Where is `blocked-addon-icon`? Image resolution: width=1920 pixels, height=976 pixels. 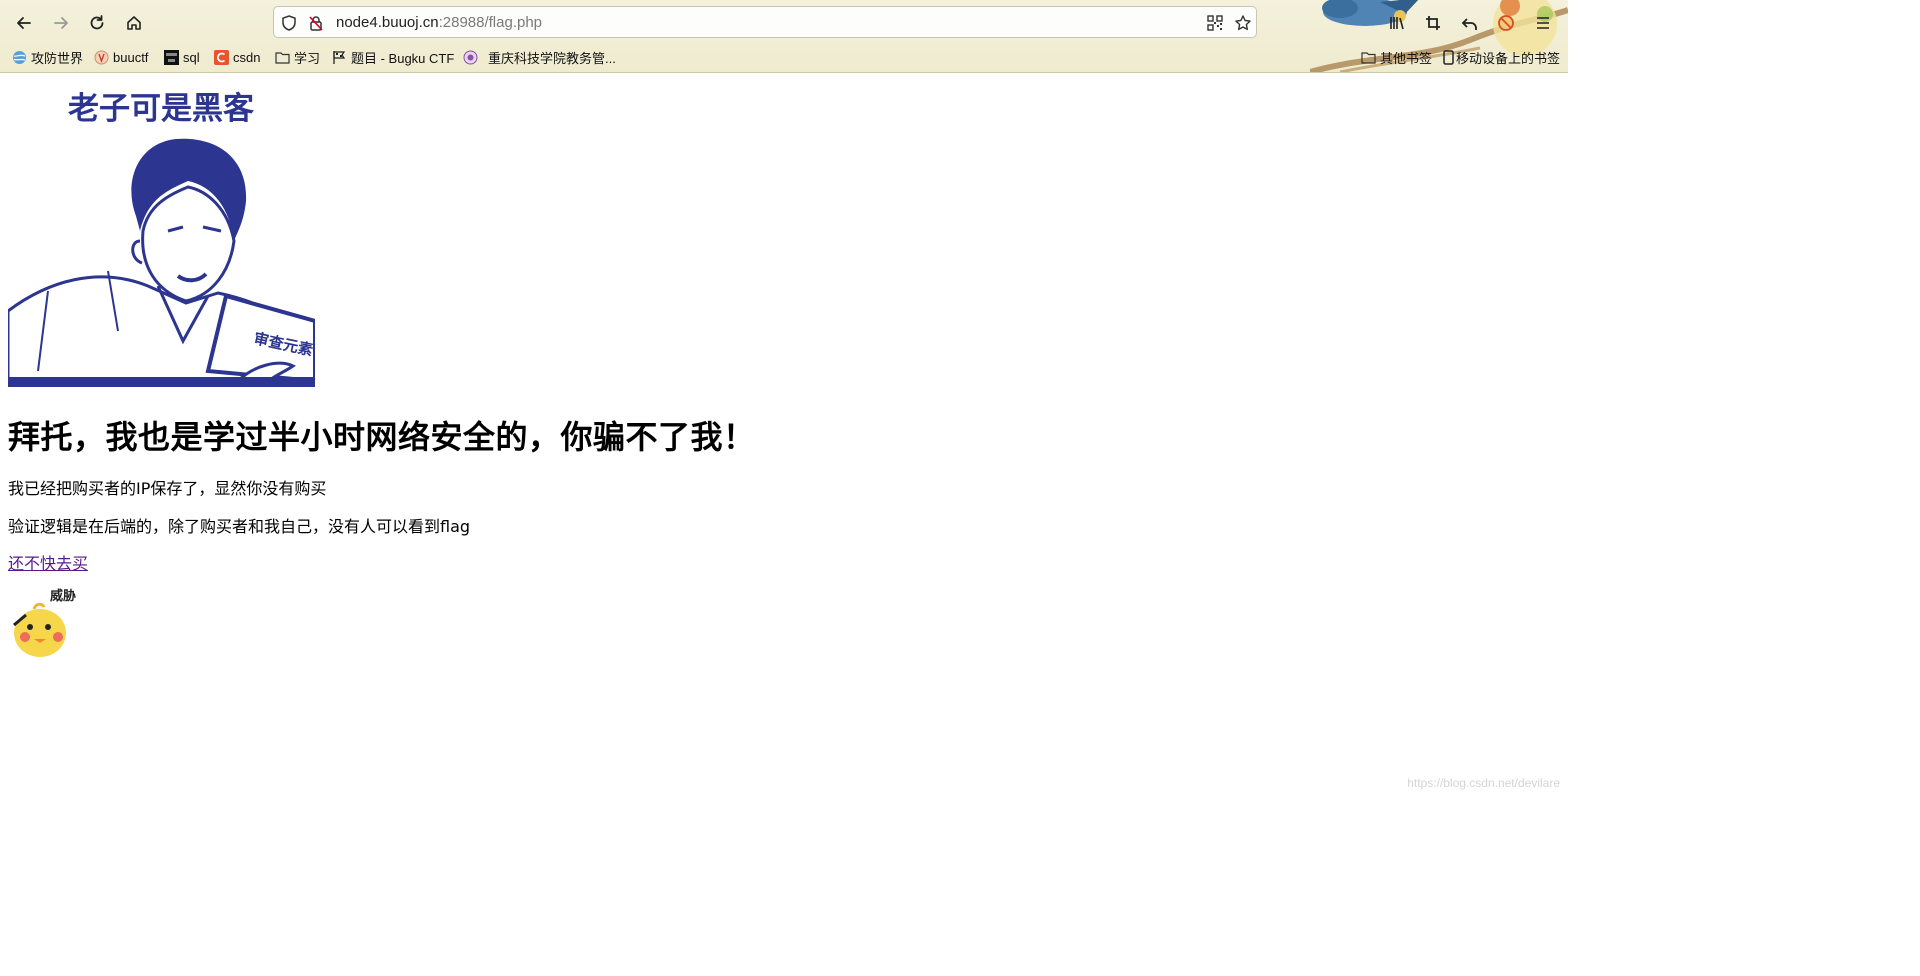 blocked-addon-icon is located at coordinates (1506, 23).